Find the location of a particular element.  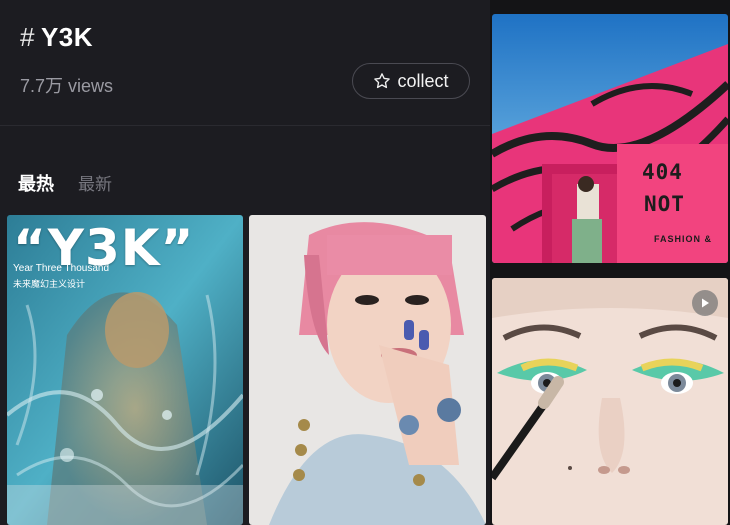

sign-text-fashion: FASHION & is located at coordinates (683, 239).